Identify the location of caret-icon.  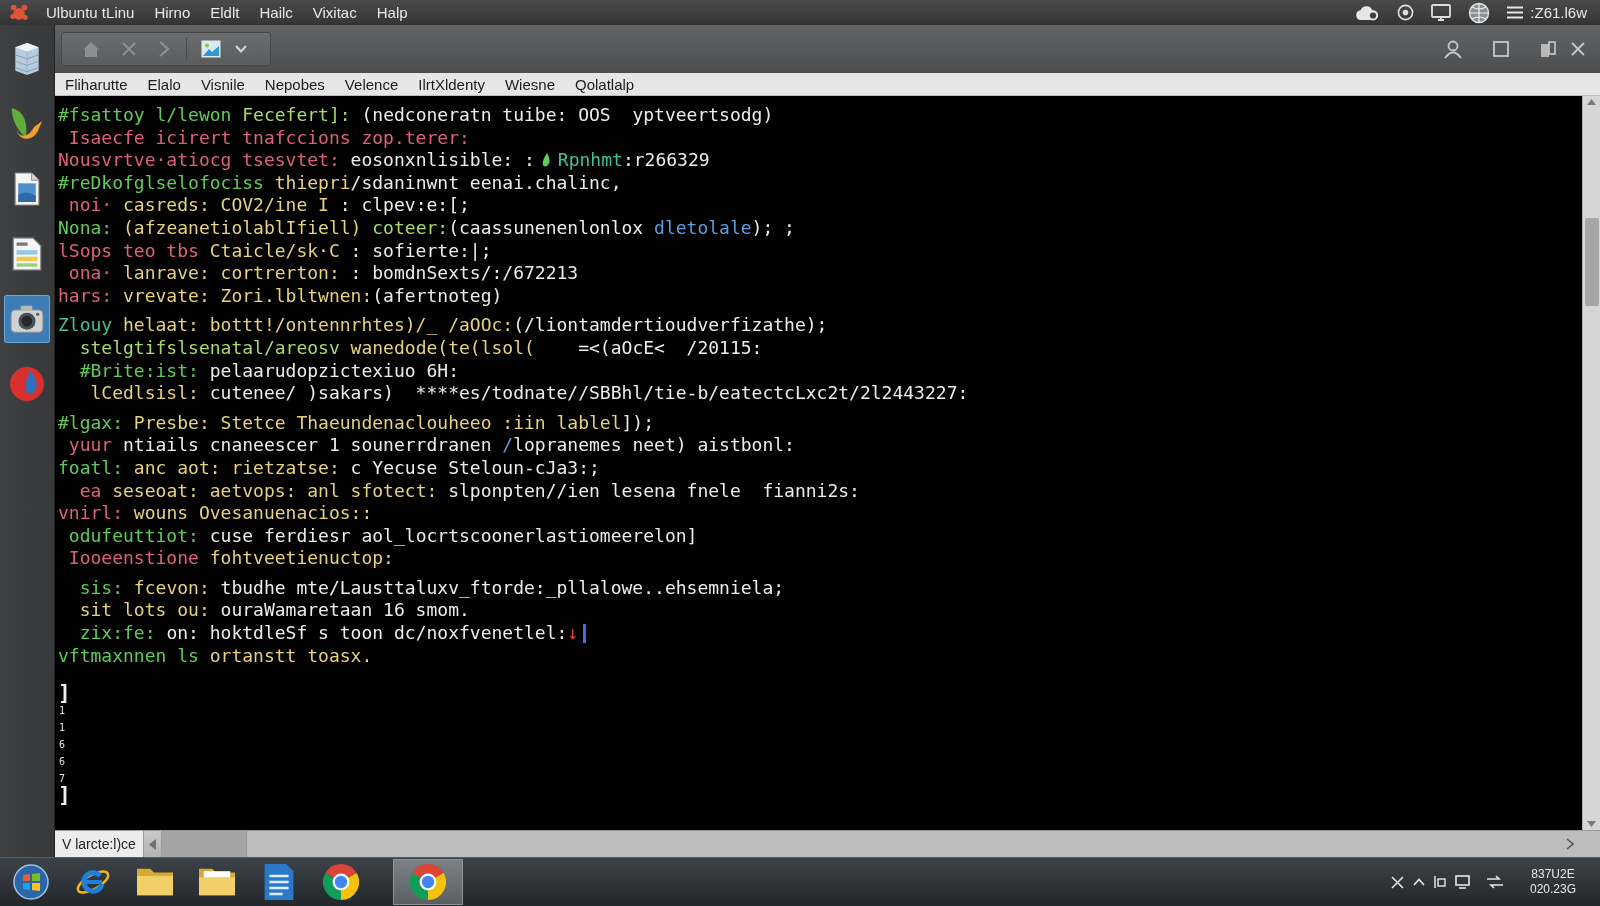
(241, 49).